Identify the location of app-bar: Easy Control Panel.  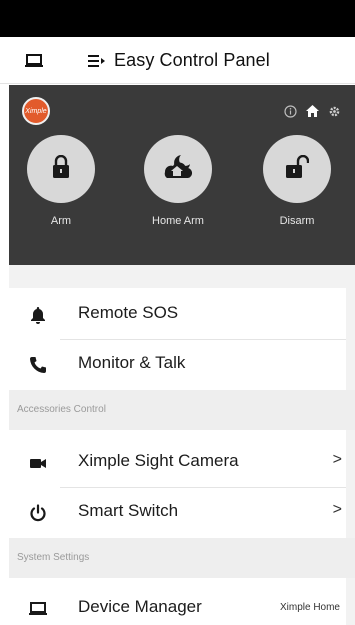
(177, 60).